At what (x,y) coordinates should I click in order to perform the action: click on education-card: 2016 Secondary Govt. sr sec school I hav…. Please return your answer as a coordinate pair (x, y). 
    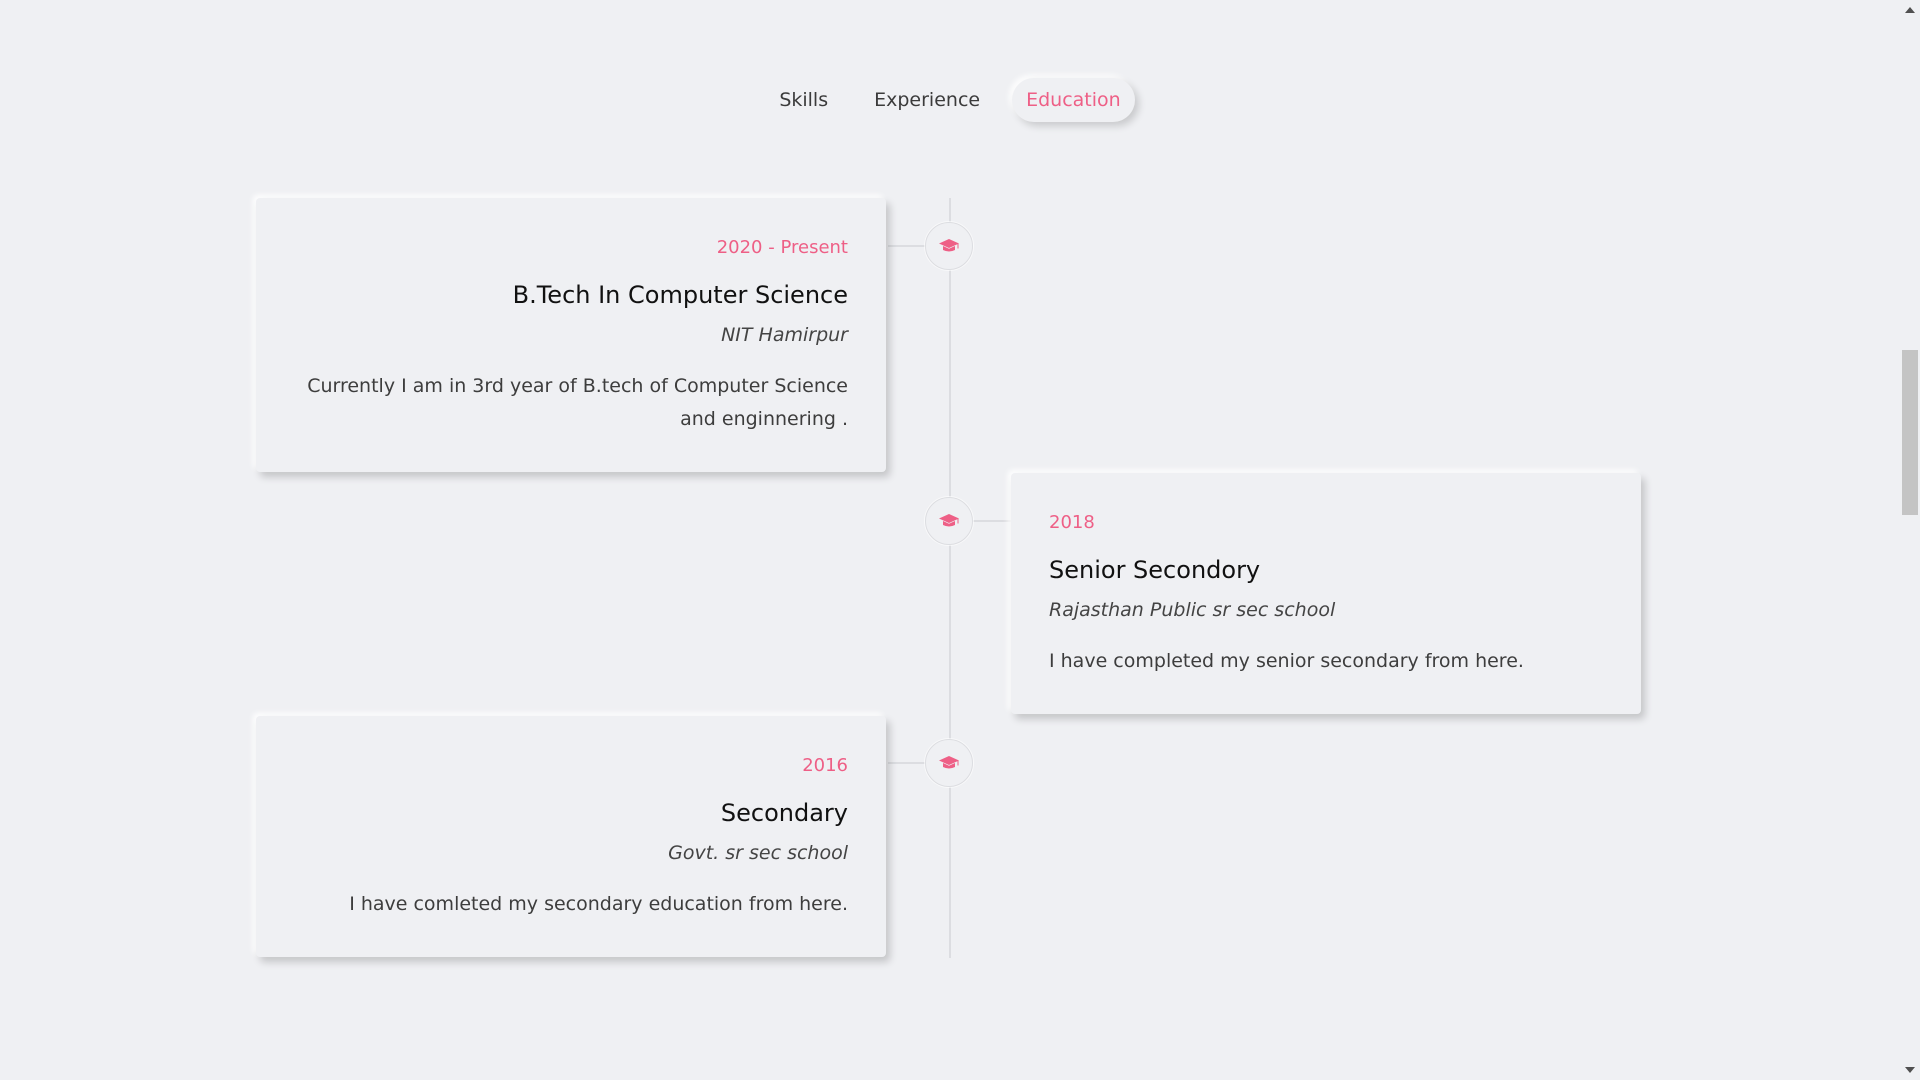
    Looking at the image, I should click on (571, 836).